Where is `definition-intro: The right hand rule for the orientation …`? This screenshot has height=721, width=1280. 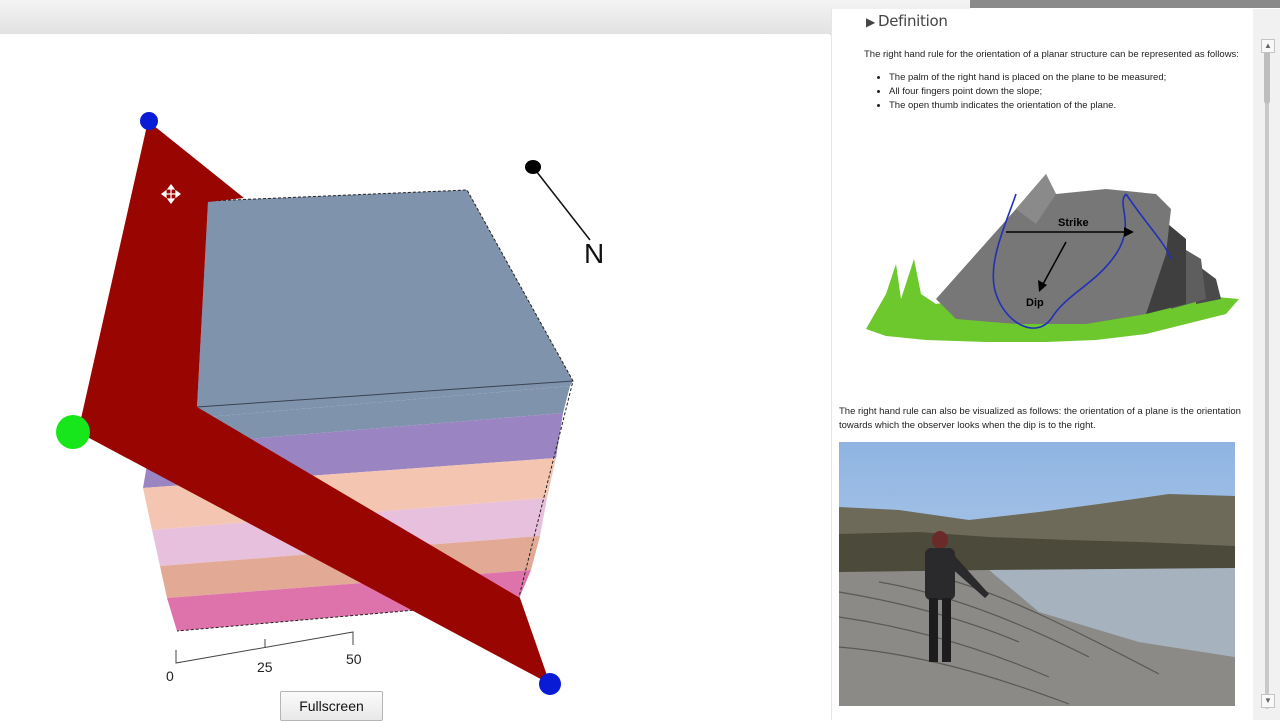
definition-intro: The right hand rule for the orientation … is located at coordinates (1051, 54).